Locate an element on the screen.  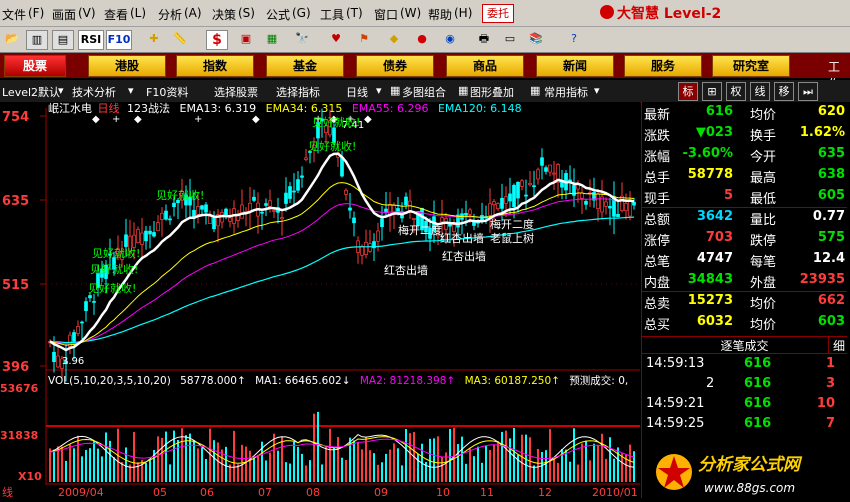
quote-label: 跌停 is located at coordinates (763, 241).